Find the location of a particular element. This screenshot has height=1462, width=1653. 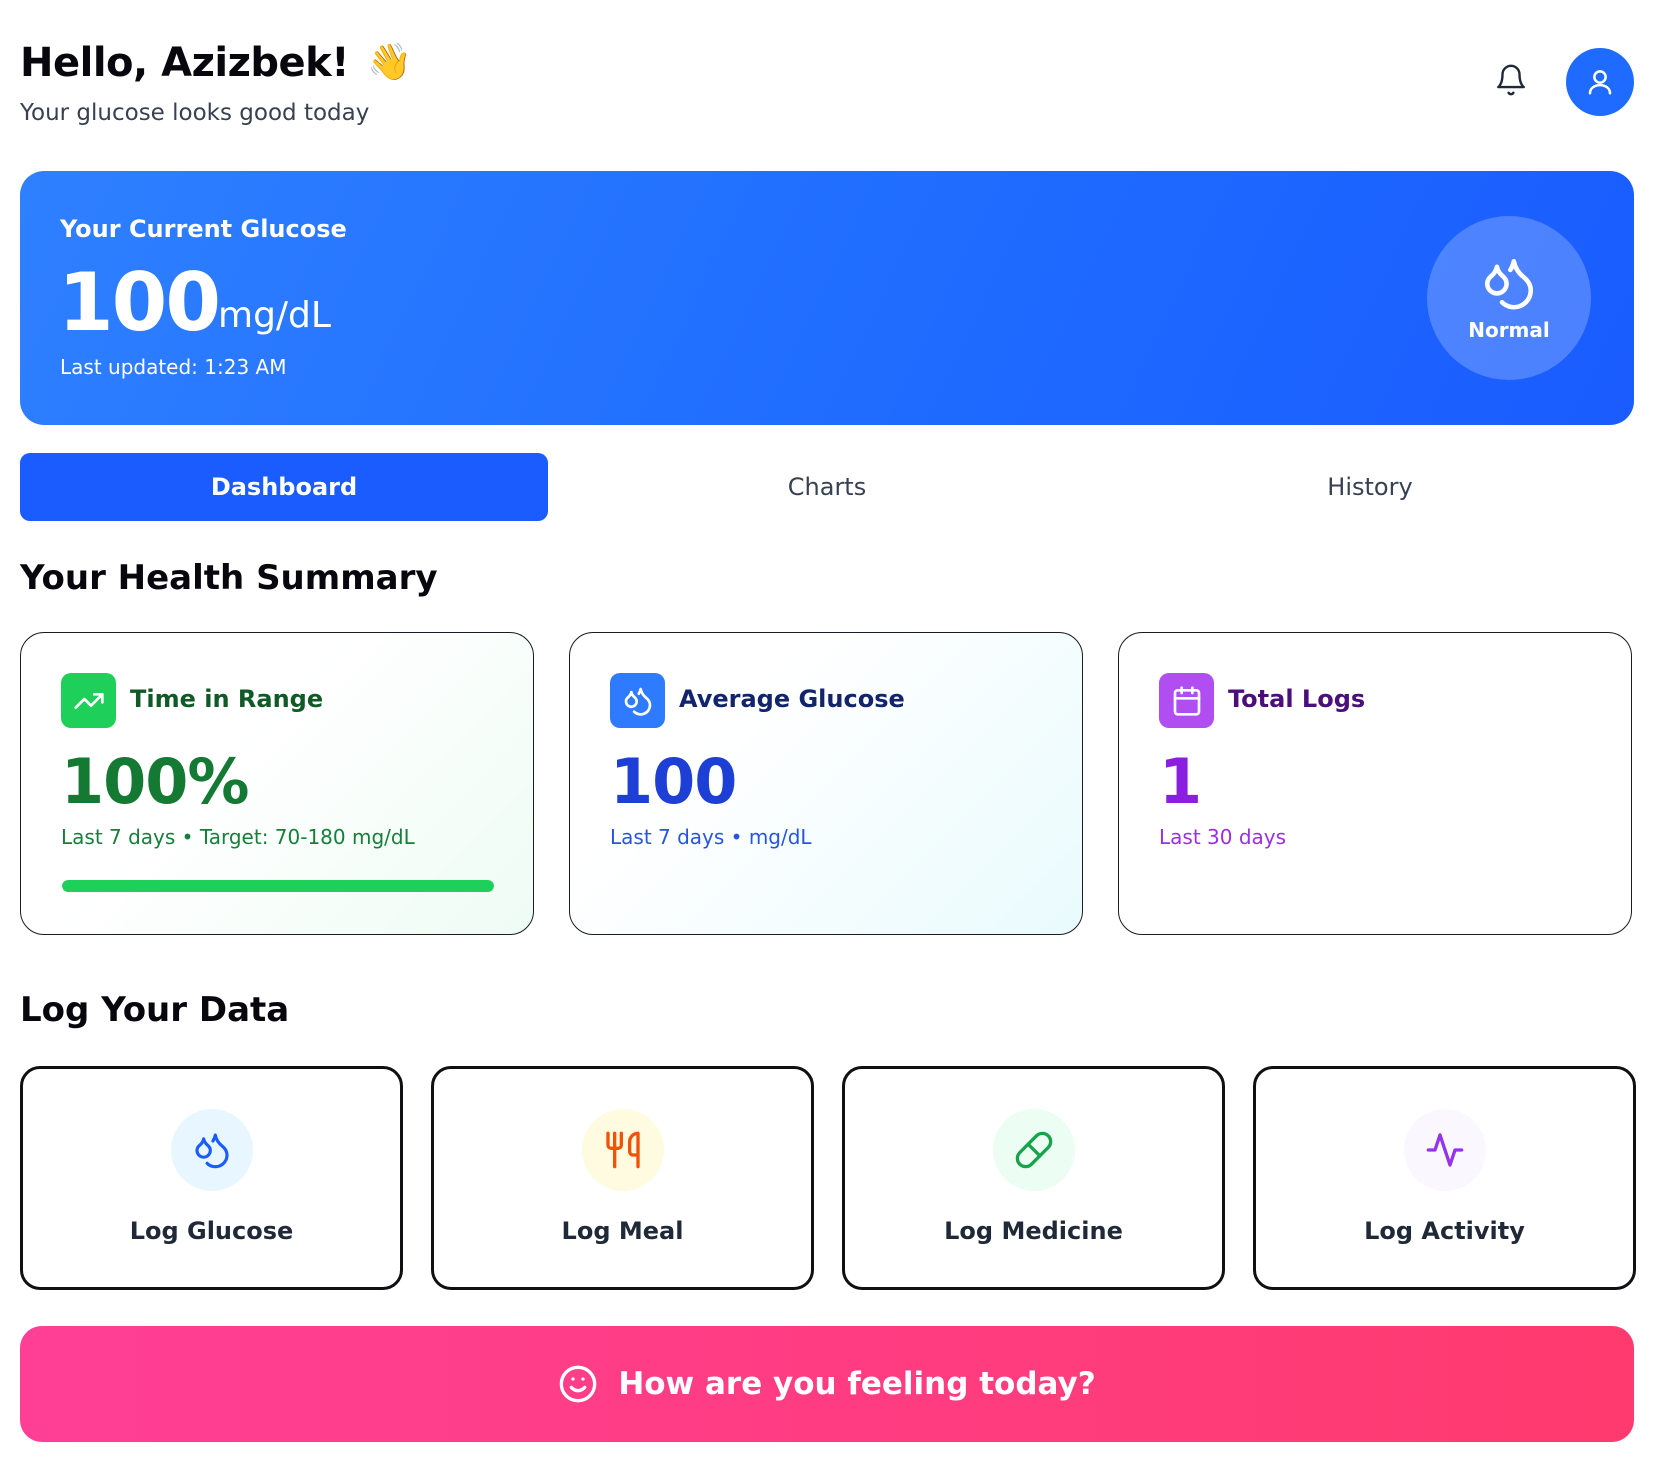

calendar-icon is located at coordinates (1186, 700).